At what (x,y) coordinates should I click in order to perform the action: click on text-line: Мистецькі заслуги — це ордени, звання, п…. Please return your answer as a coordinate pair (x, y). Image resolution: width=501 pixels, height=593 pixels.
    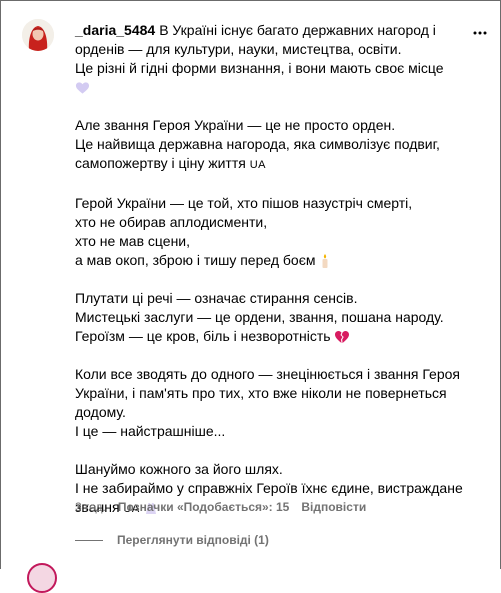
    Looking at the image, I should click on (259, 317).